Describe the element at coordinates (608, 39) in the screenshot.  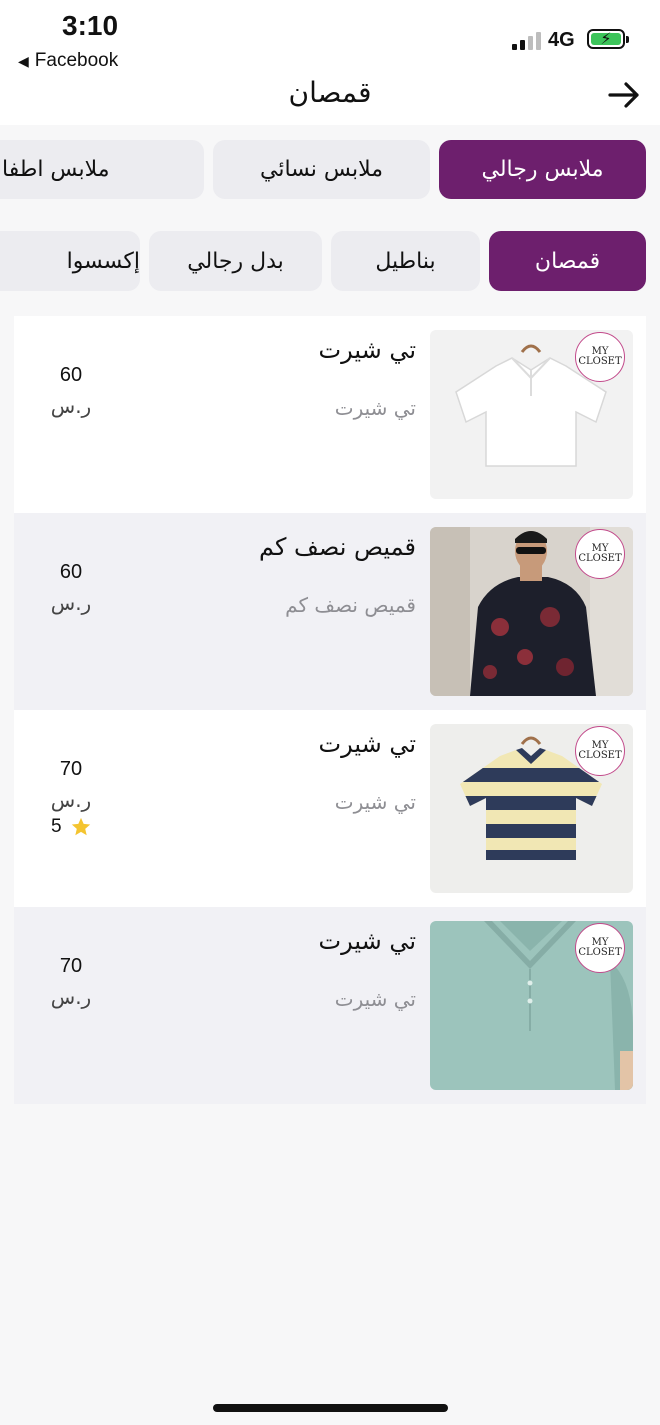
I see `battery-icon: ⚡` at that location.